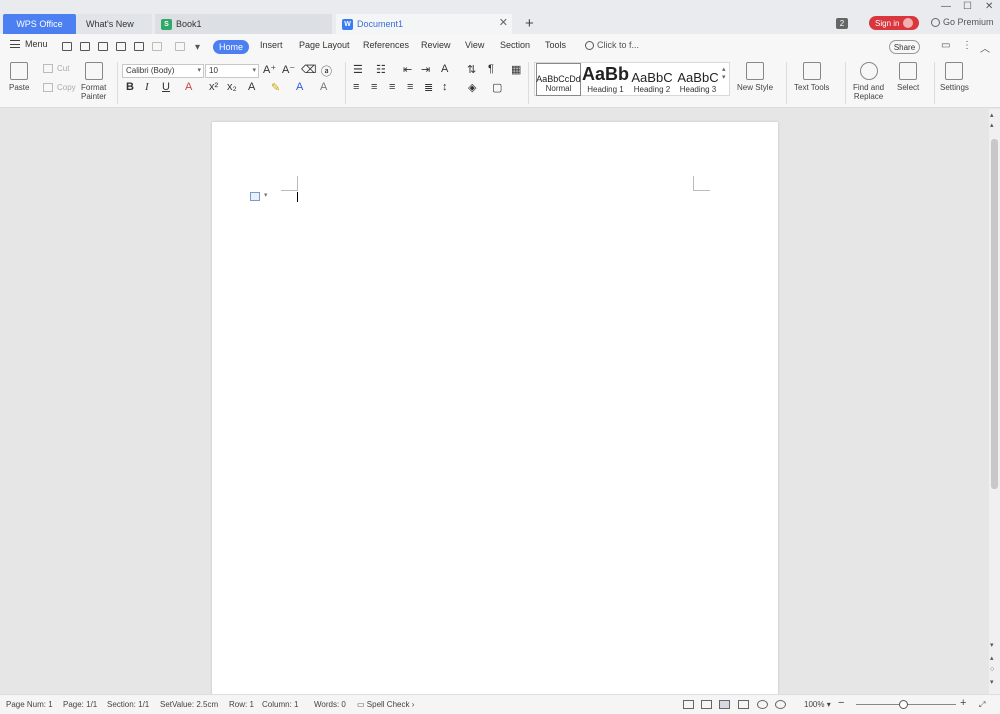  Describe the element at coordinates (392, 87) in the screenshot. I see `align-right-icon: ≡` at that location.